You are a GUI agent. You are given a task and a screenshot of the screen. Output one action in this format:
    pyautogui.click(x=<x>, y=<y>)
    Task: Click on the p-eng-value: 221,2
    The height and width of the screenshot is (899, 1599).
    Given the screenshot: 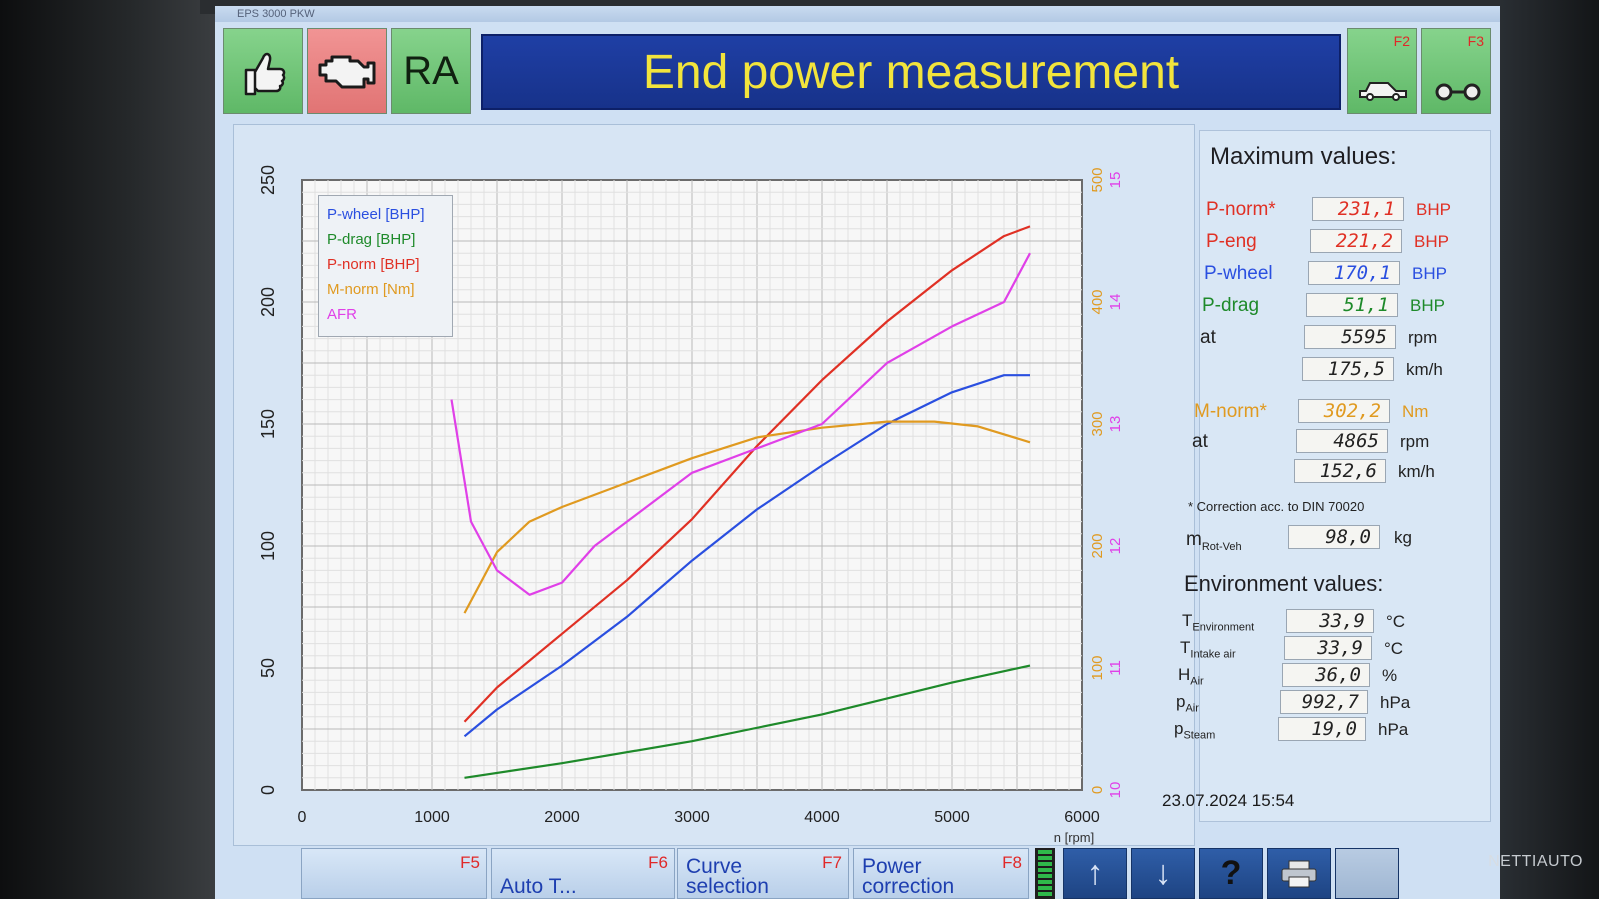 What is the action you would take?
    pyautogui.click(x=1356, y=241)
    